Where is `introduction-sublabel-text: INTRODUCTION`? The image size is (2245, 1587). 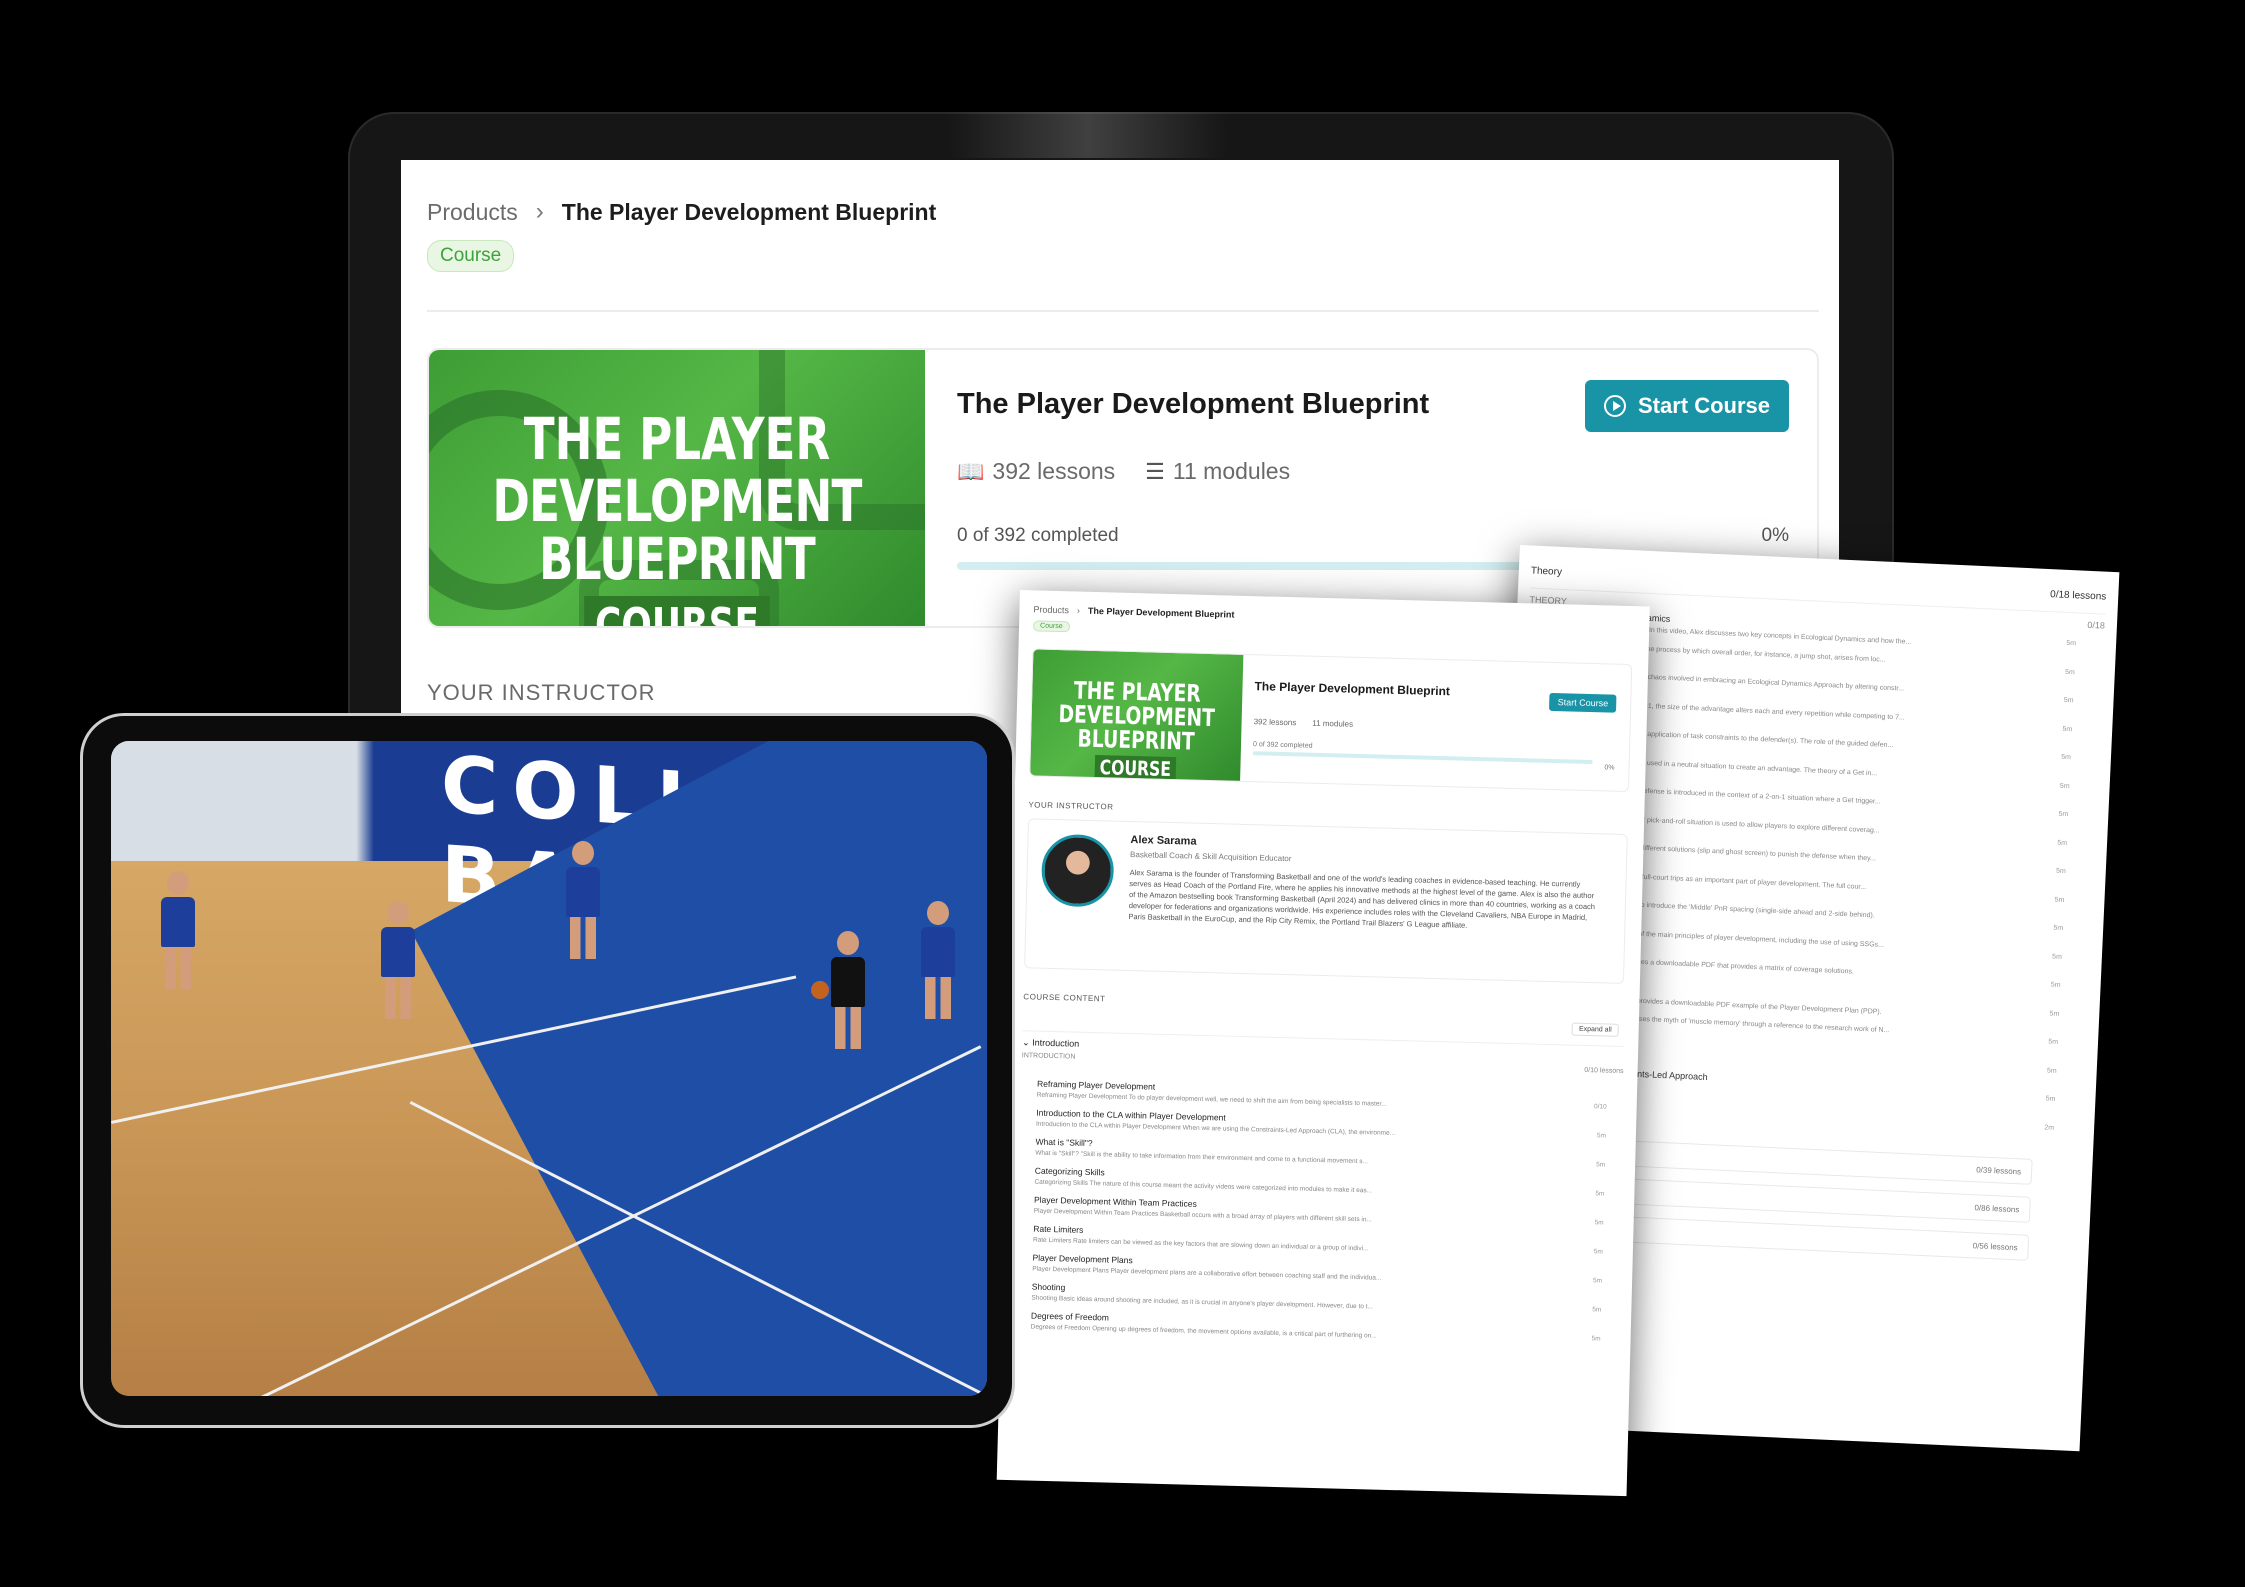
introduction-sublabel-text: INTRODUCTION is located at coordinates (1048, 1056).